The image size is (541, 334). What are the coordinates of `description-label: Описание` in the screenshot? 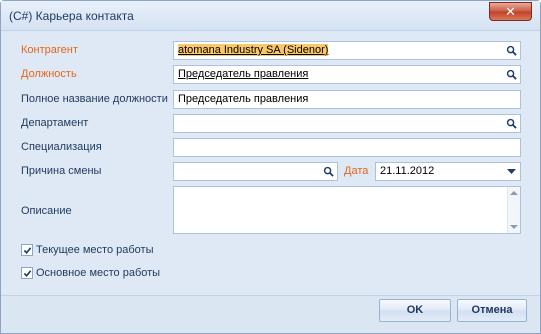 It's located at (46, 211).